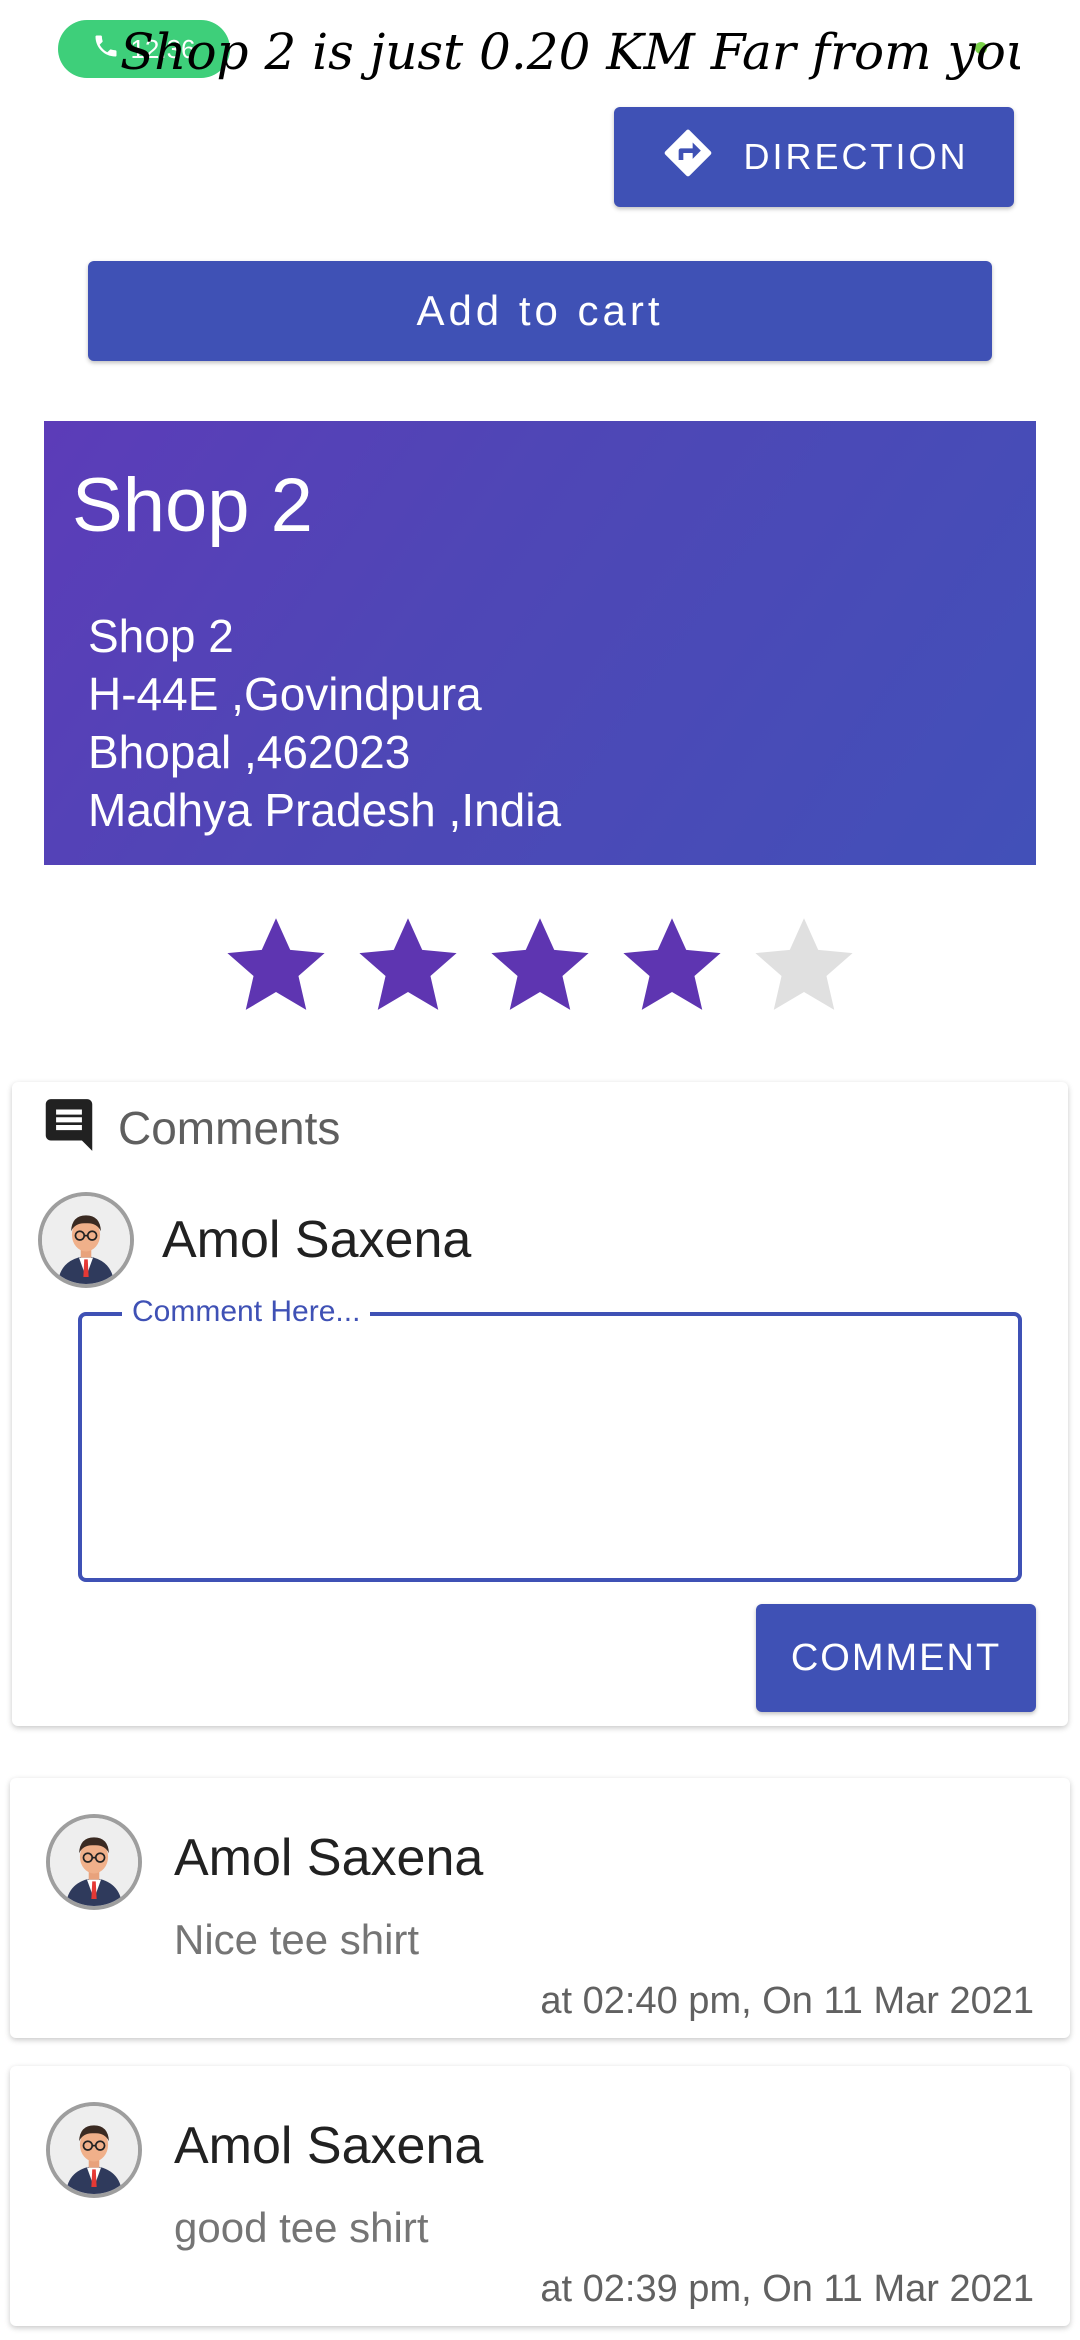 Image resolution: width=1080 pixels, height=2340 pixels. What do you see at coordinates (301, 2227) in the screenshot?
I see `review-text: good tee shirt` at bounding box center [301, 2227].